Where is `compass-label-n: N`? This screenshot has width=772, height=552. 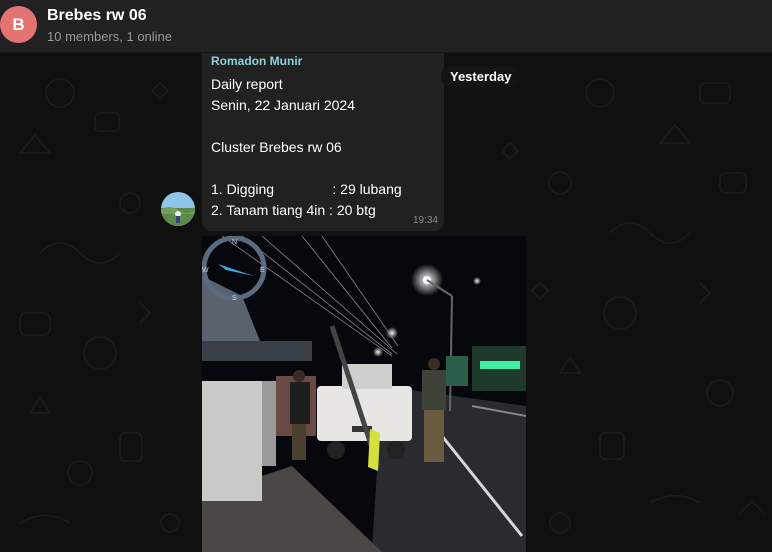 compass-label-n: N is located at coordinates (234, 242).